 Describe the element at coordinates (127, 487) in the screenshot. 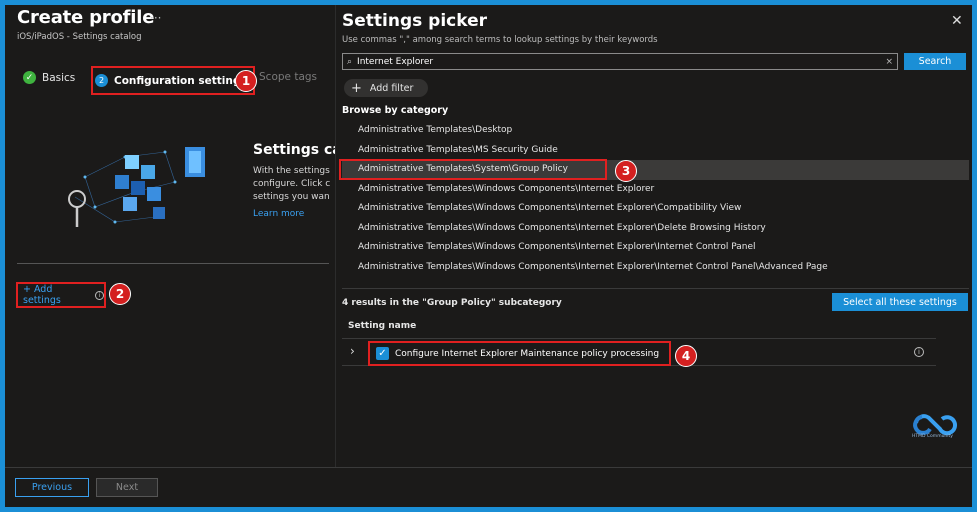

I see `next-button: Next` at that location.